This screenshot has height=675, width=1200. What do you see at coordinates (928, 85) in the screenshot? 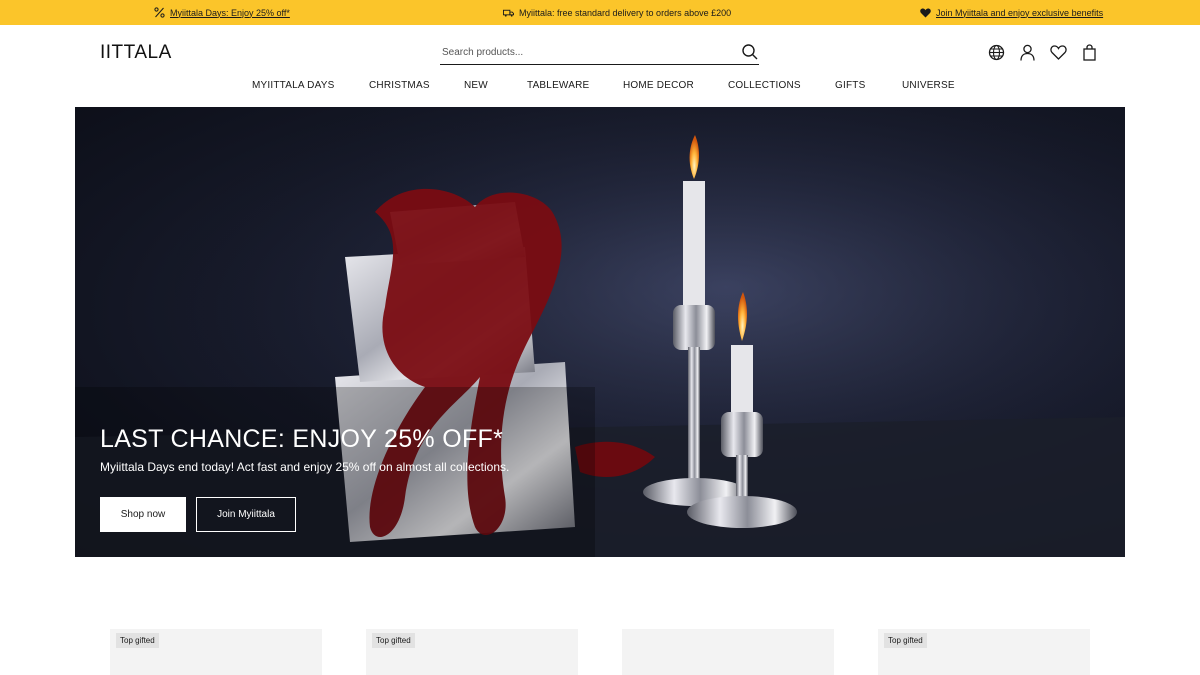
I see `nav-item-universe: UNIVERSE` at bounding box center [928, 85].